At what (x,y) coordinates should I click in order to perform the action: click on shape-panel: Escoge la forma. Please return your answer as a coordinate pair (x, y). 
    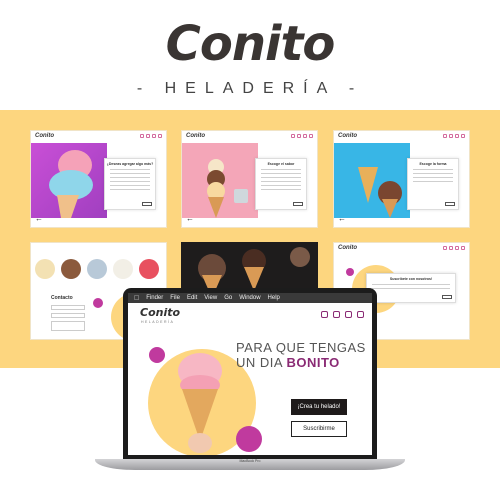
    Looking at the image, I should click on (433, 184).